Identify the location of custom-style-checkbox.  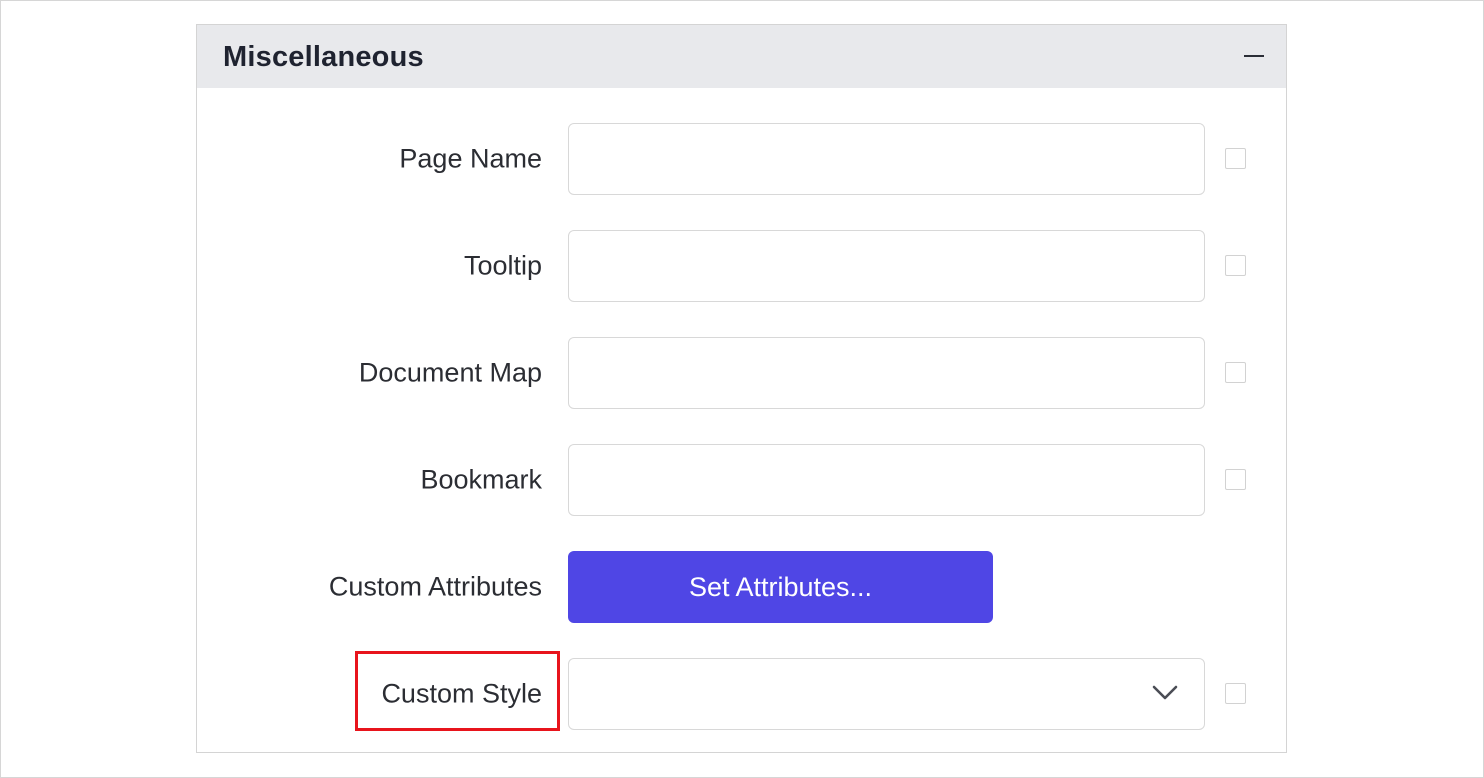
(1235, 693).